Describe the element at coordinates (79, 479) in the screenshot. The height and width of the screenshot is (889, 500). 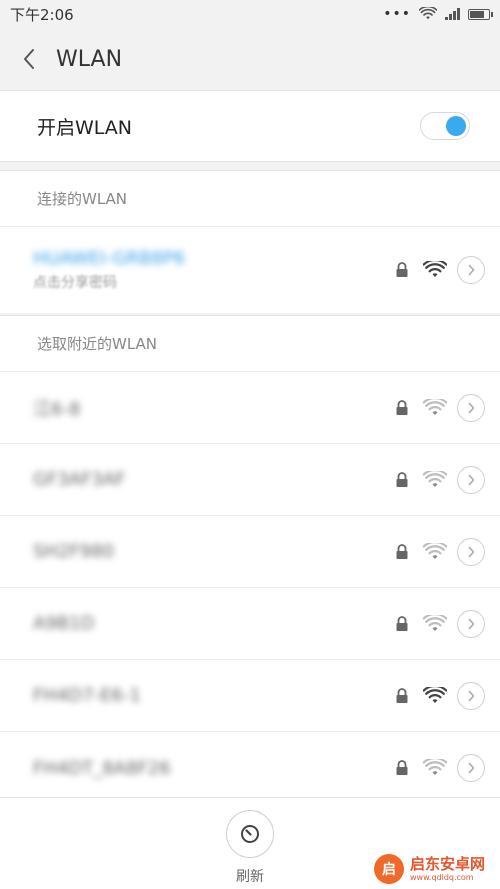
I see `network-name: GF3AF3AF` at that location.